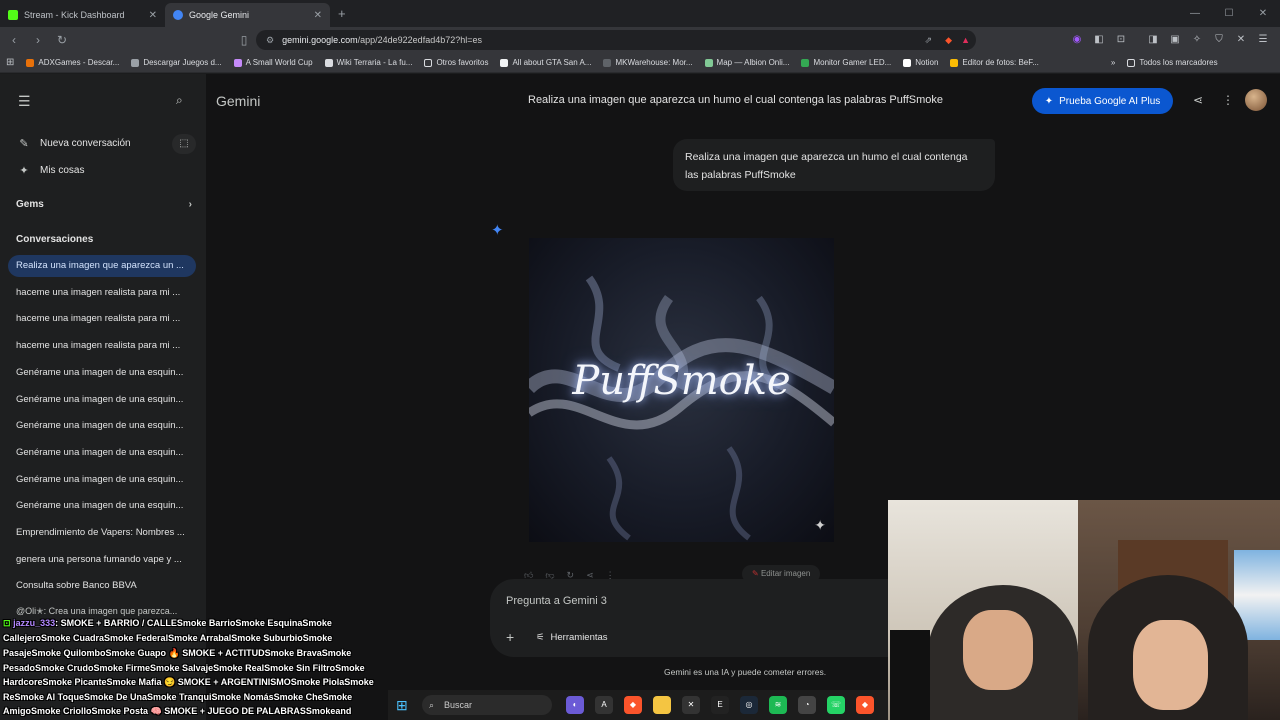 This screenshot has width=1280, height=720. What do you see at coordinates (1153, 40) in the screenshot?
I see `sidebar-icon: ◨` at bounding box center [1153, 40].